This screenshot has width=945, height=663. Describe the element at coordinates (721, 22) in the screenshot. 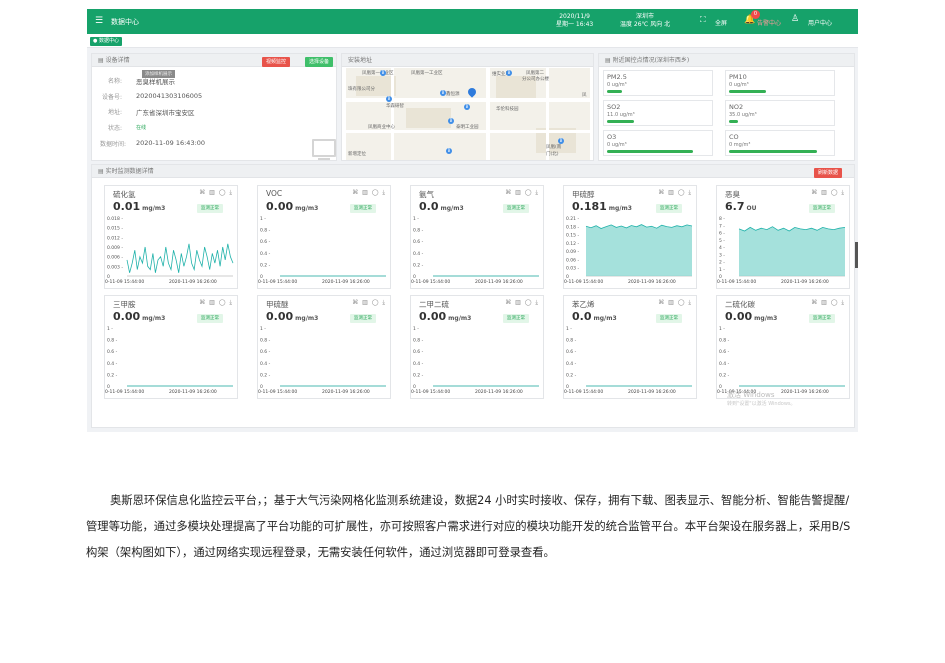

I see `fullscreen-label: 全屏` at that location.